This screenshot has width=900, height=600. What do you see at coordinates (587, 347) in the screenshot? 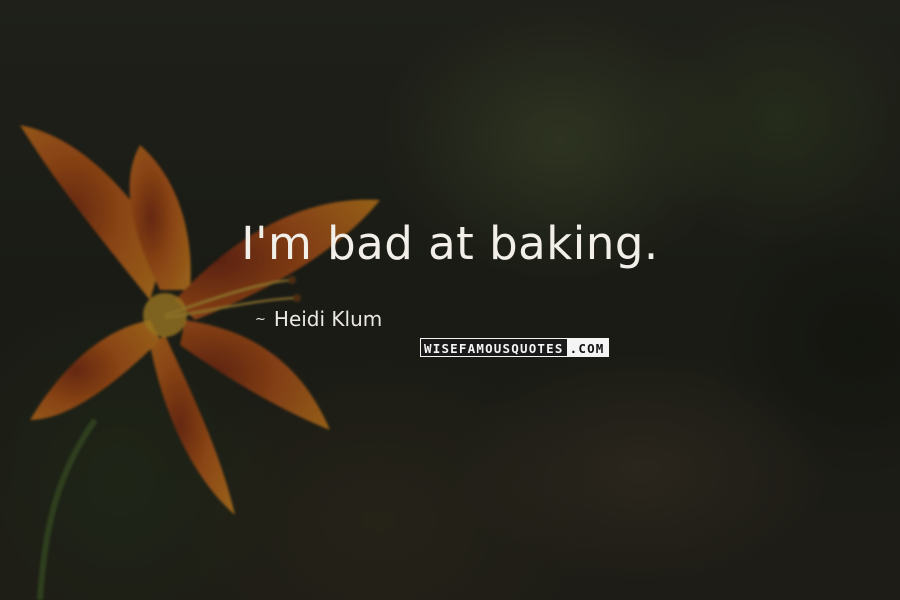
I see `watermark-logo-part2: .COM` at bounding box center [587, 347].